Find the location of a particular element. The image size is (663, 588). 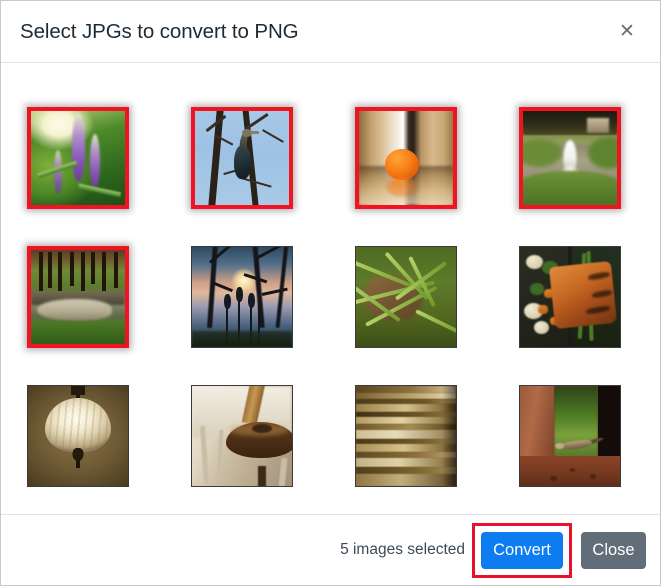

thumbnail-image-cormorant-bird-in-bare-tree is located at coordinates (242, 158).